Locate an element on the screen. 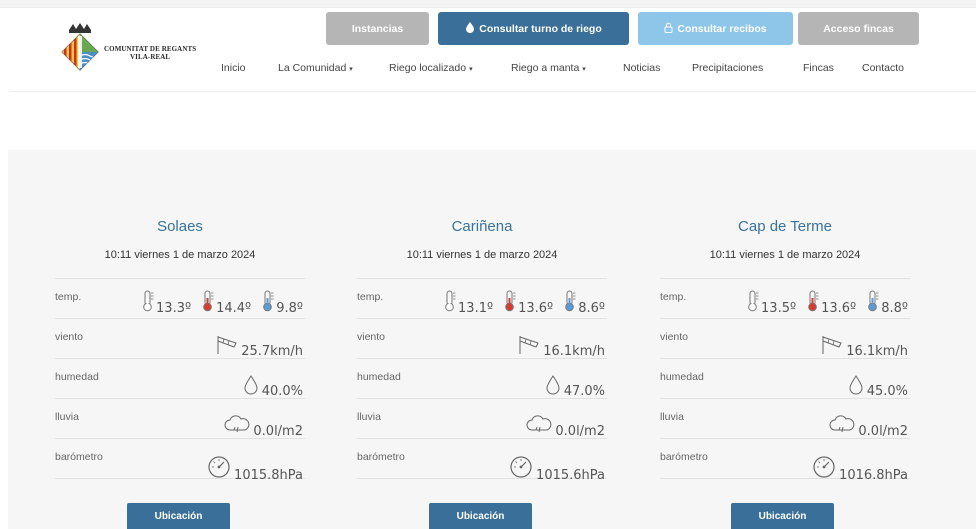 The height and width of the screenshot is (529, 976). nav-label: Riego a manta is located at coordinates (545, 68).